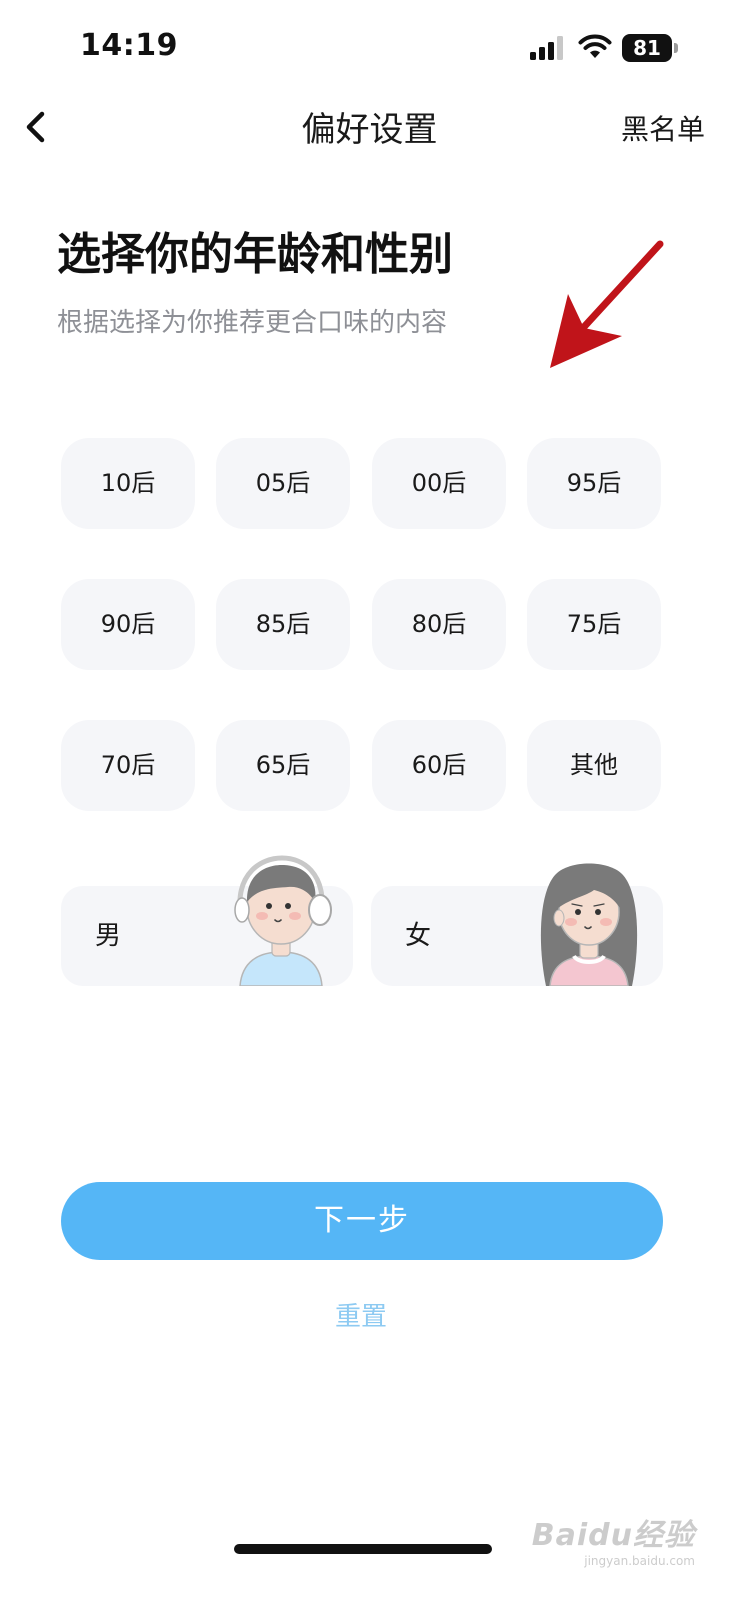 The image size is (739, 1600). What do you see at coordinates (255, 254) in the screenshot?
I see `section-heading: 选择你的年龄和性别` at bounding box center [255, 254].